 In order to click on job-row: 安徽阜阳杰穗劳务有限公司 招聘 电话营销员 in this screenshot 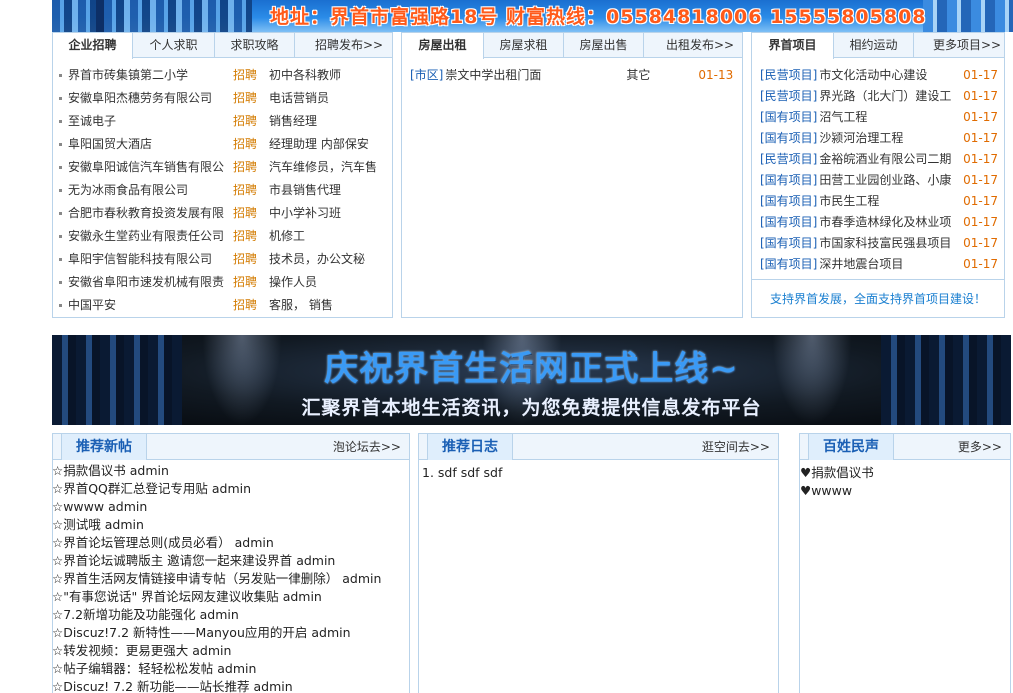, I will do `click(220, 98)`.